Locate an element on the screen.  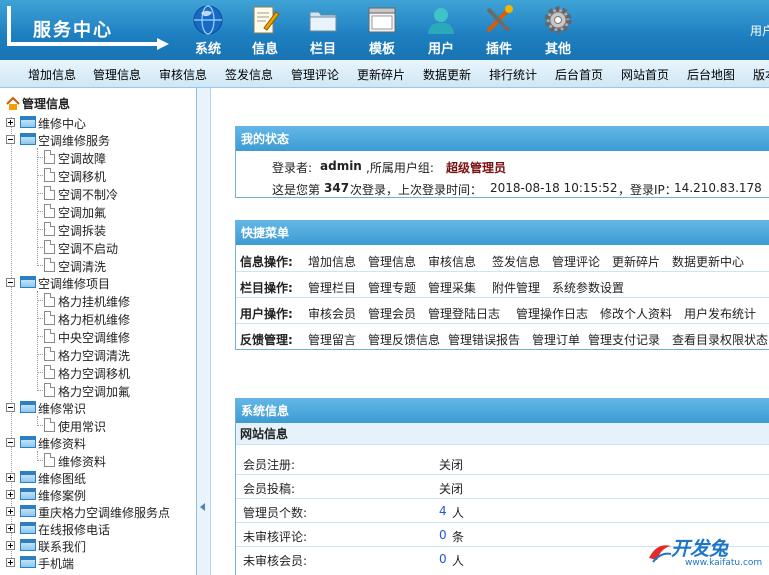
quick-link: 管理专题 is located at coordinates (392, 287).